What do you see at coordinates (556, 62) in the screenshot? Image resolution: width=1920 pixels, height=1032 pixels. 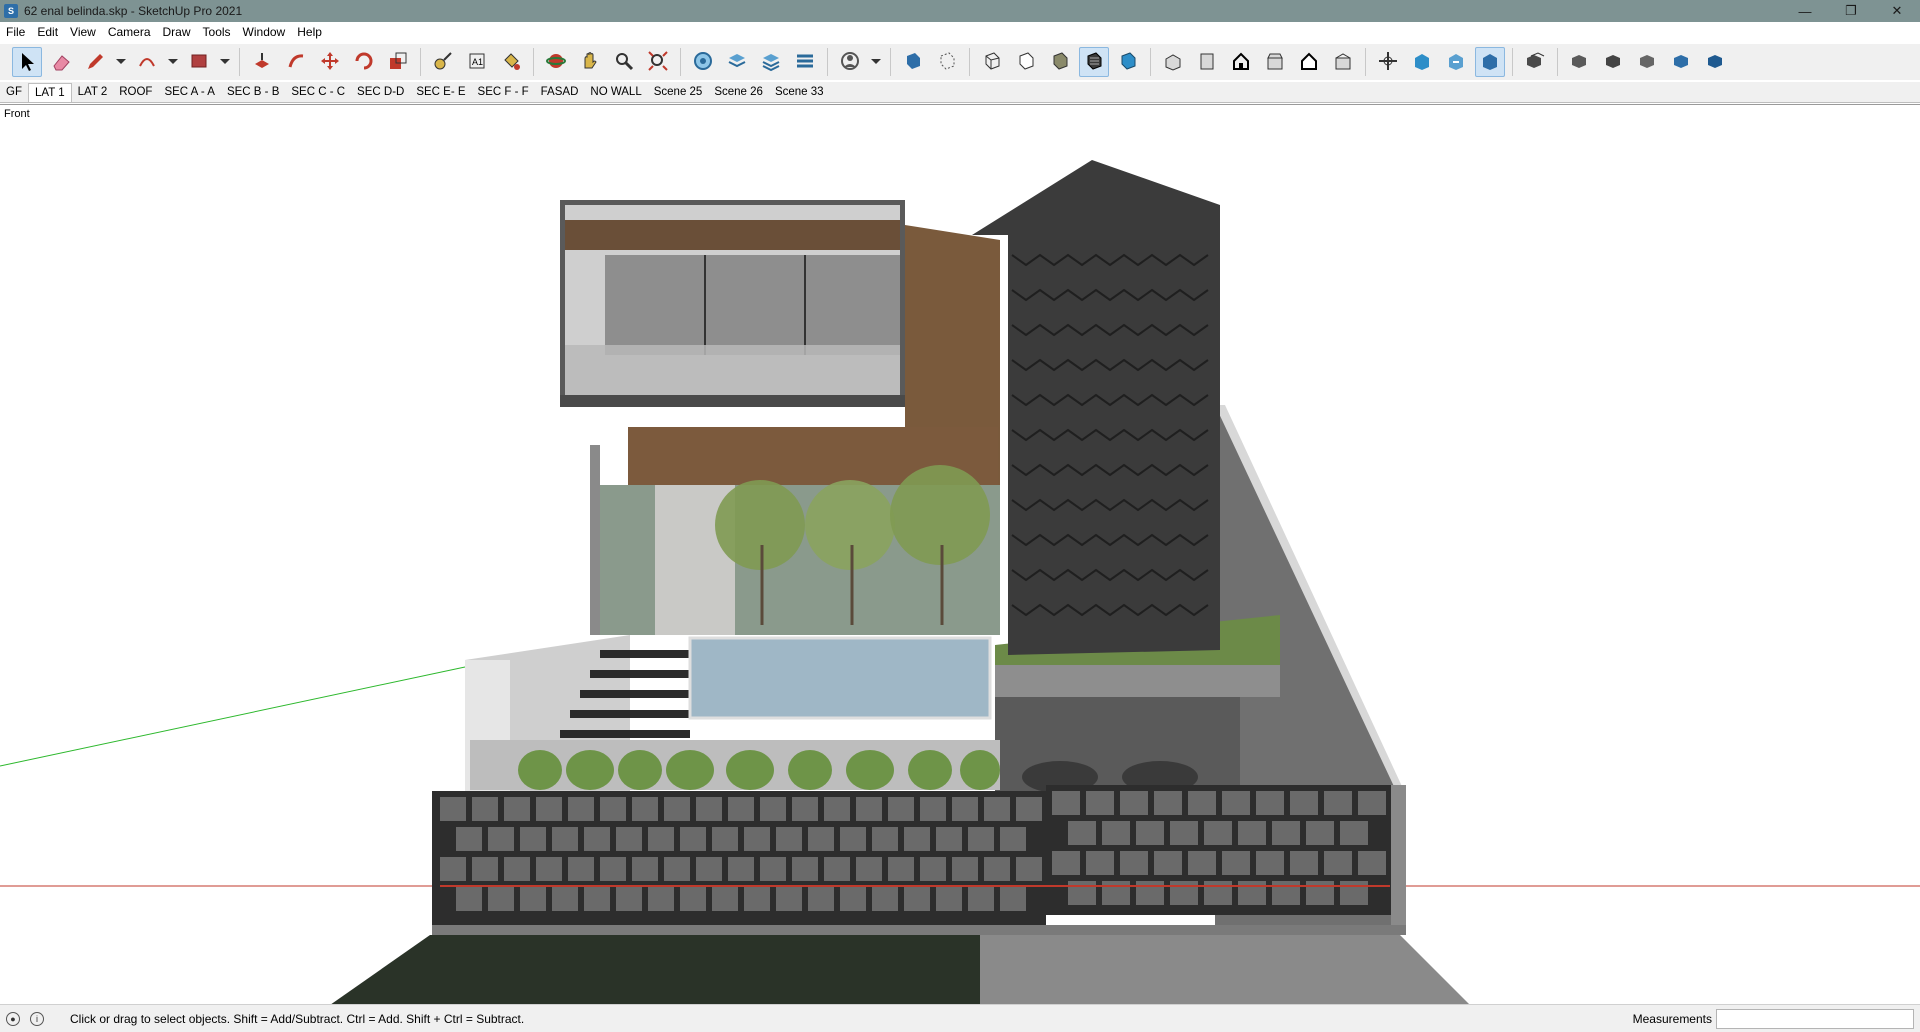 I see `orbit-tool-button` at bounding box center [556, 62].